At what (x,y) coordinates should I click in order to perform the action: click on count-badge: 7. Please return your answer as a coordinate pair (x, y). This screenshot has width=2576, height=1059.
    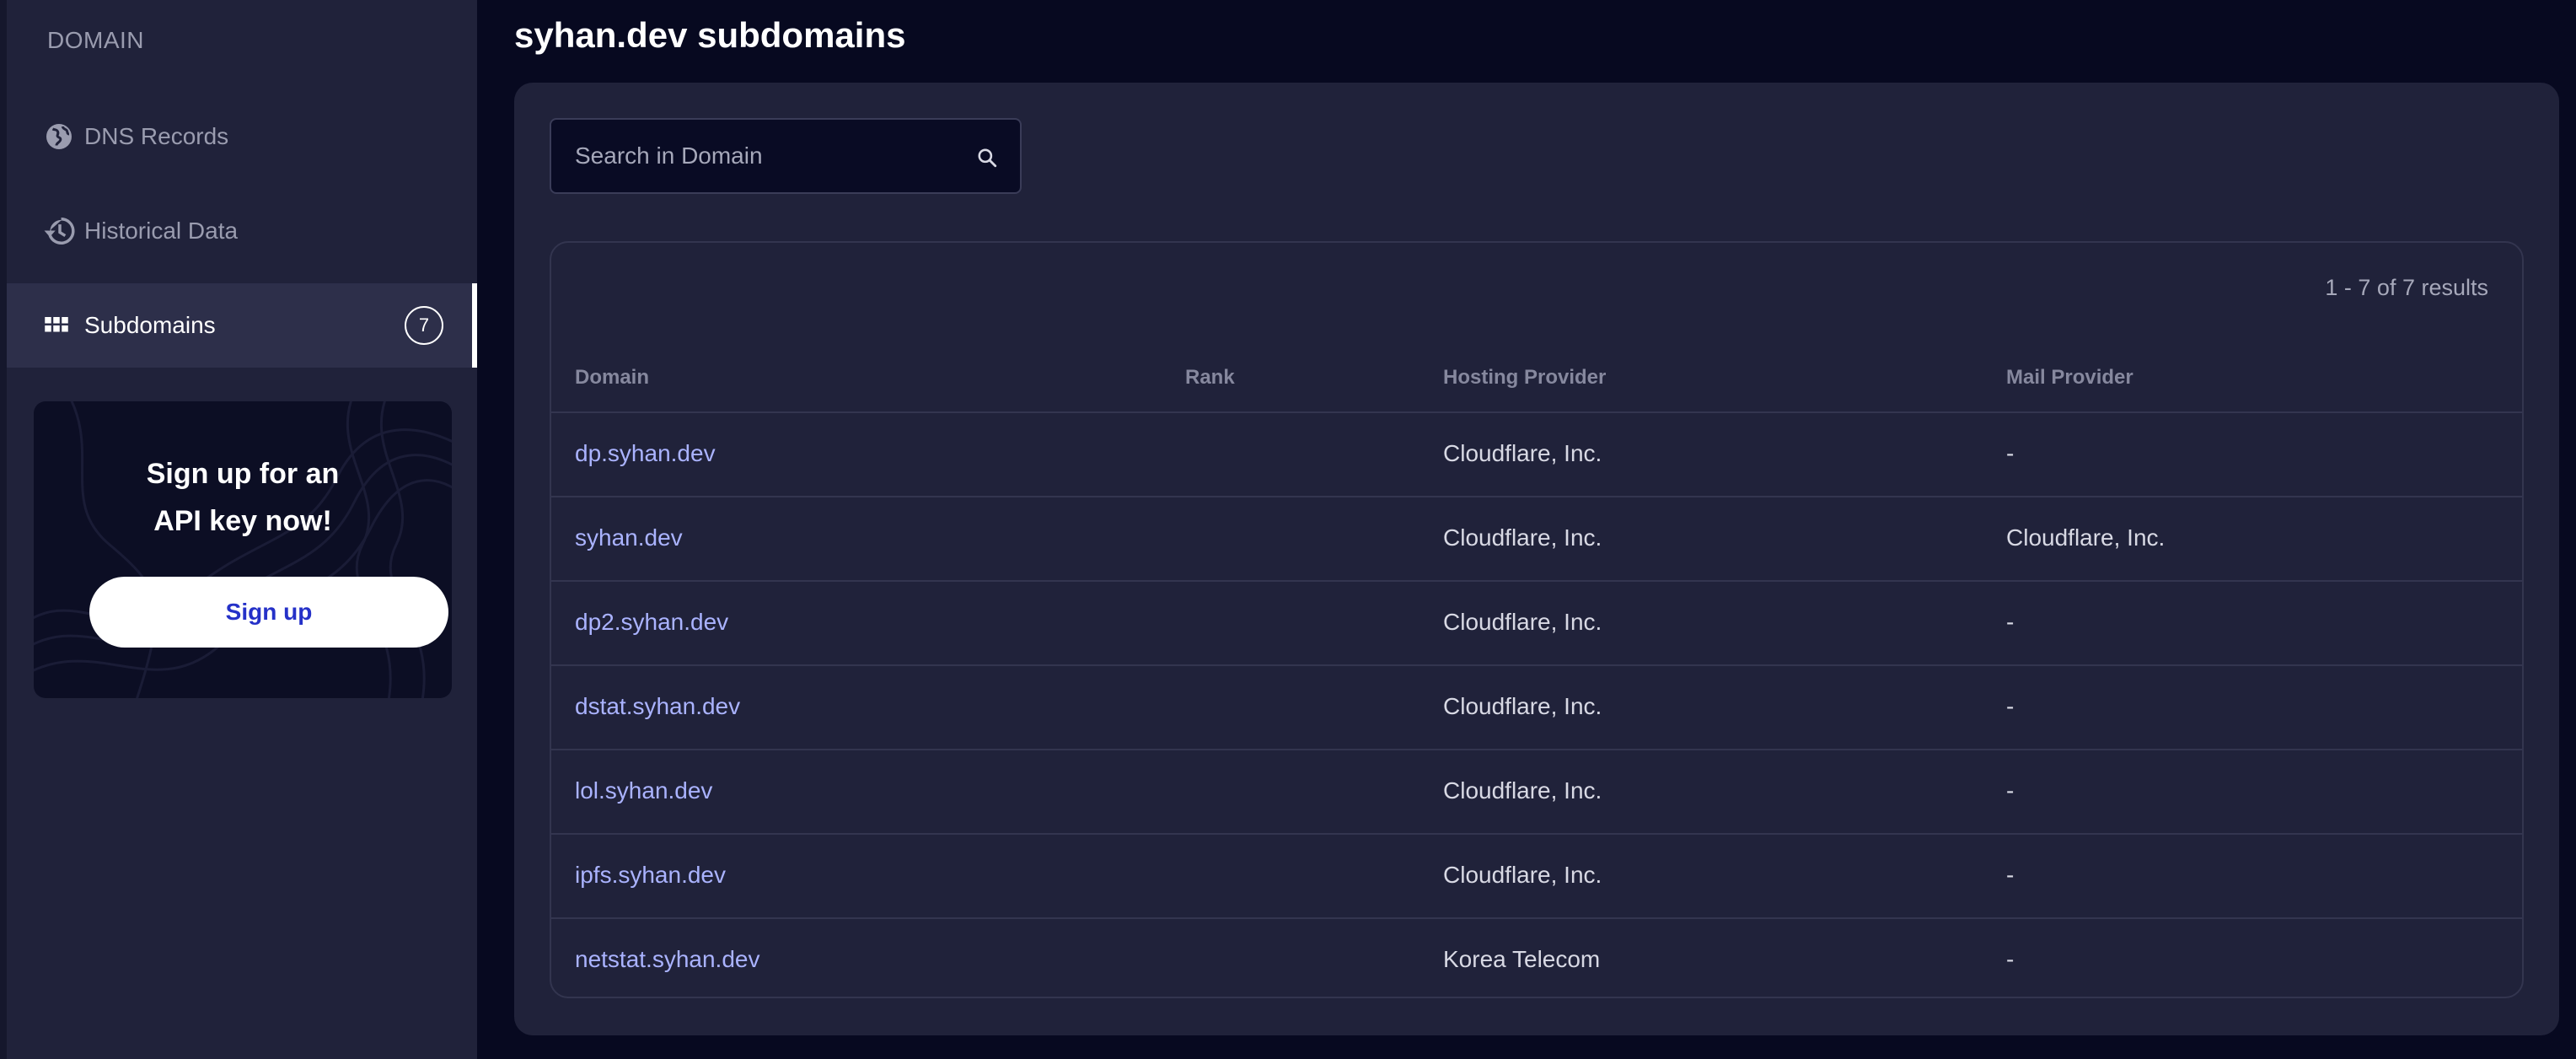
    Looking at the image, I should click on (424, 325).